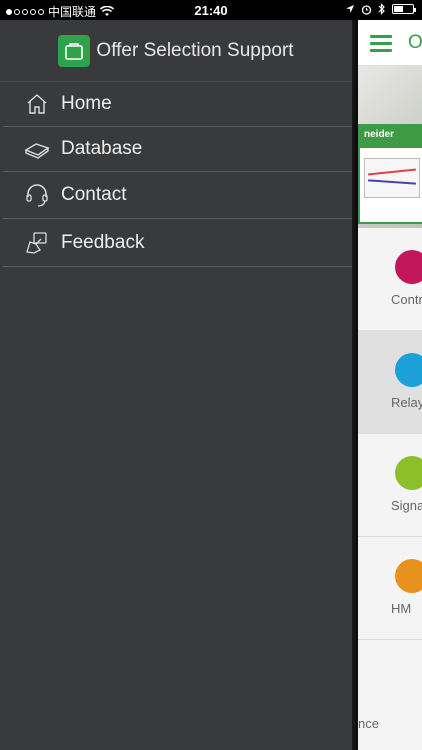 The width and height of the screenshot is (422, 750). What do you see at coordinates (408, 267) in the screenshot?
I see `control-icon` at bounding box center [408, 267].